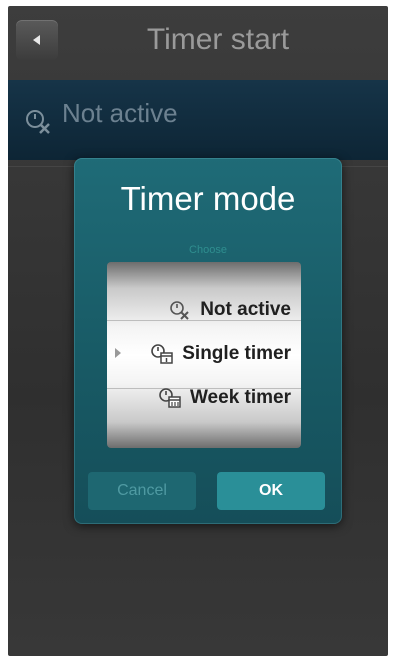 This screenshot has height=658, width=396. Describe the element at coordinates (271, 491) in the screenshot. I see `ok-button: OK` at that location.